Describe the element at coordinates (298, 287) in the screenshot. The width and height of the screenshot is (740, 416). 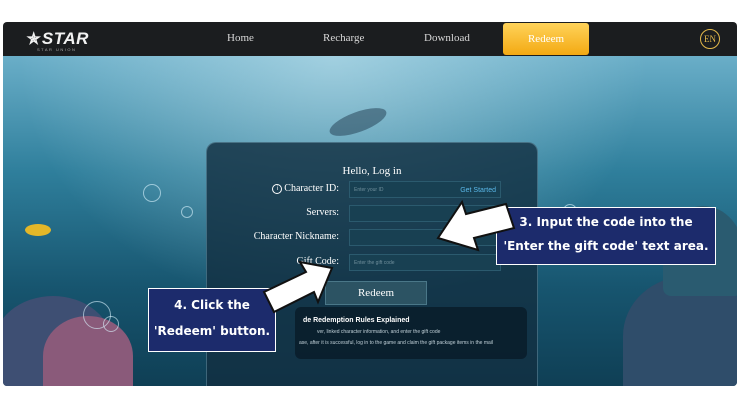
I see `arrow-to-redeem-icon` at that location.